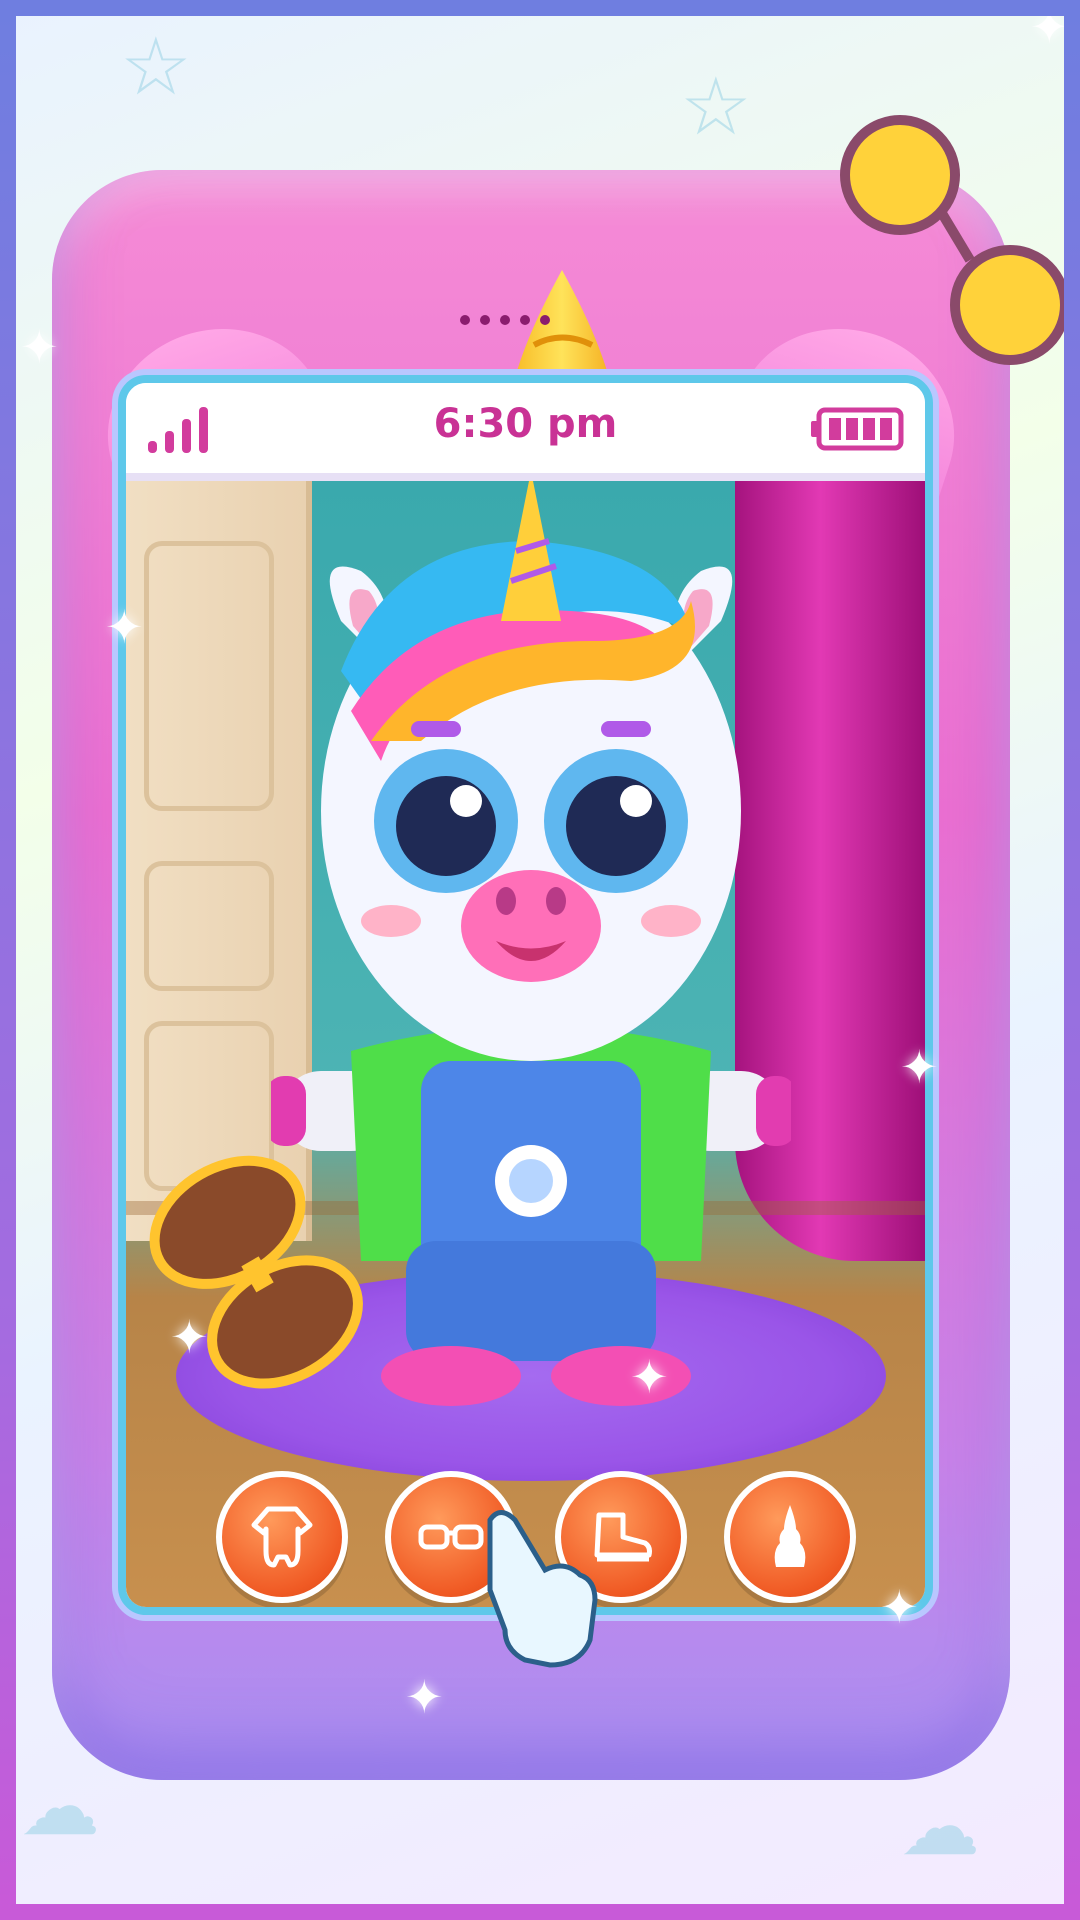 This screenshot has height=1920, width=1080. Describe the element at coordinates (525, 424) in the screenshot. I see `clock-time: 6:30 pm` at that location.